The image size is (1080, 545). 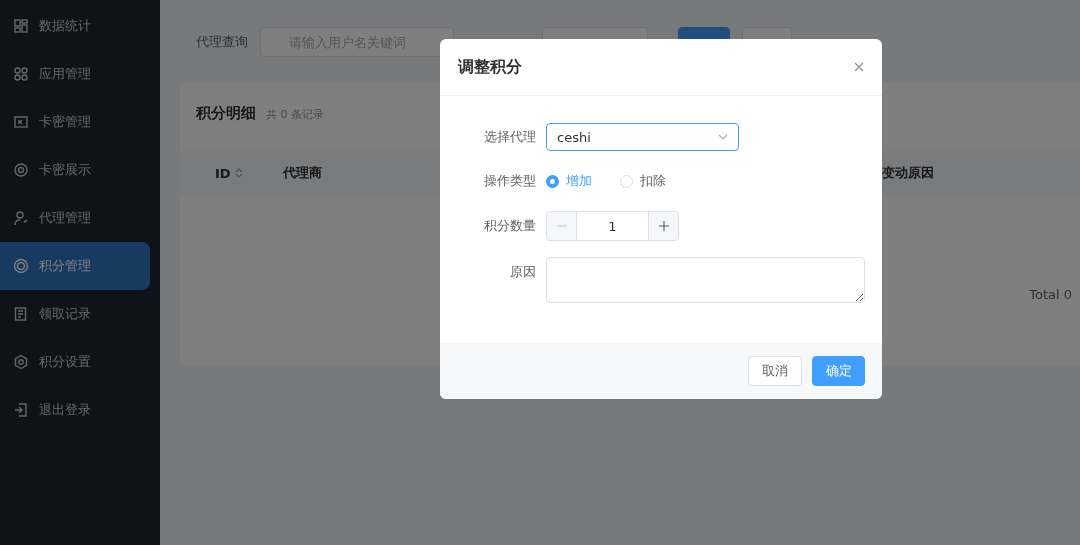 What do you see at coordinates (222, 42) in the screenshot?
I see `filter-label: 代理查询` at bounding box center [222, 42].